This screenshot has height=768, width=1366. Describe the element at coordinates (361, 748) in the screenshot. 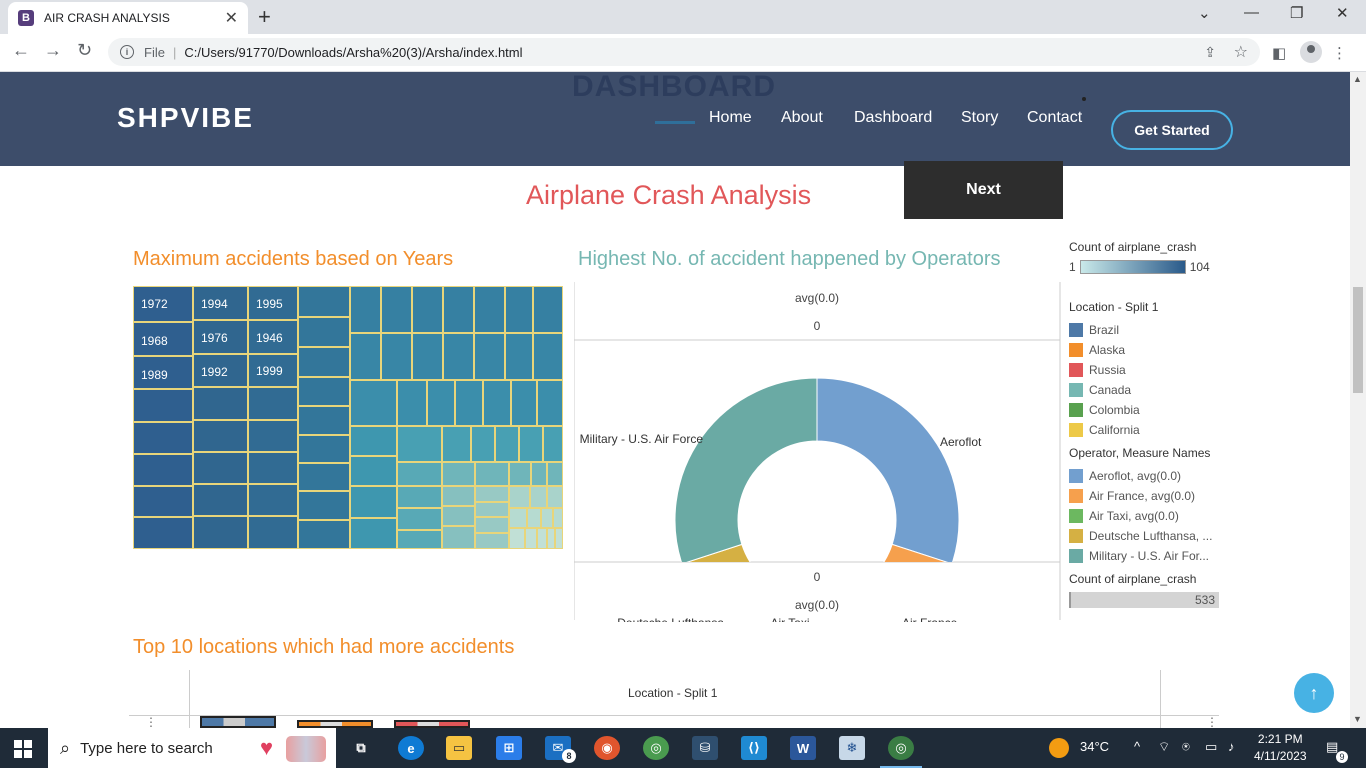

I see `task-view-icon: ⧉` at that location.